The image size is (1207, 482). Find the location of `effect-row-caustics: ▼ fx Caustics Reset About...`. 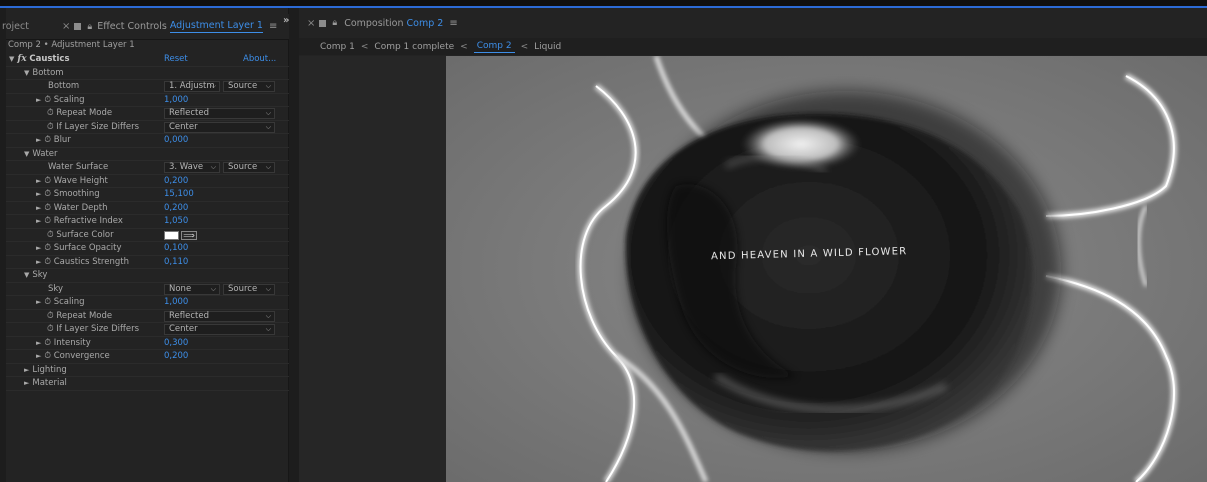

effect-row-caustics: ▼ fx Caustics Reset About... is located at coordinates (147, 60).